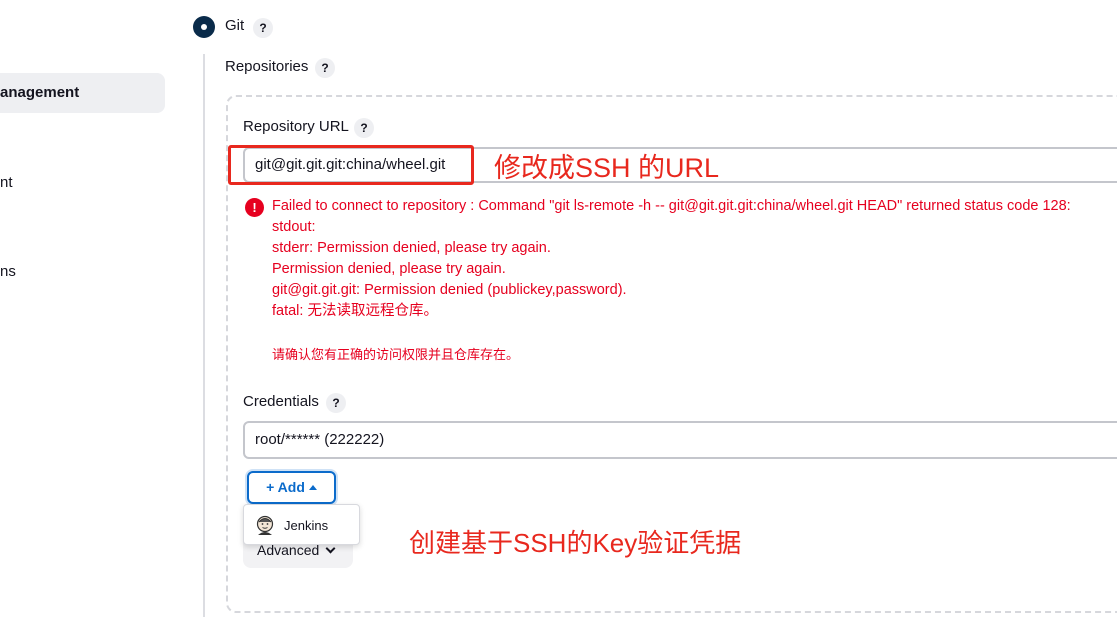  What do you see at coordinates (575, 543) in the screenshot?
I see `annotation-credentials-note: 创建基于SSH的Key验证凭据` at bounding box center [575, 543].